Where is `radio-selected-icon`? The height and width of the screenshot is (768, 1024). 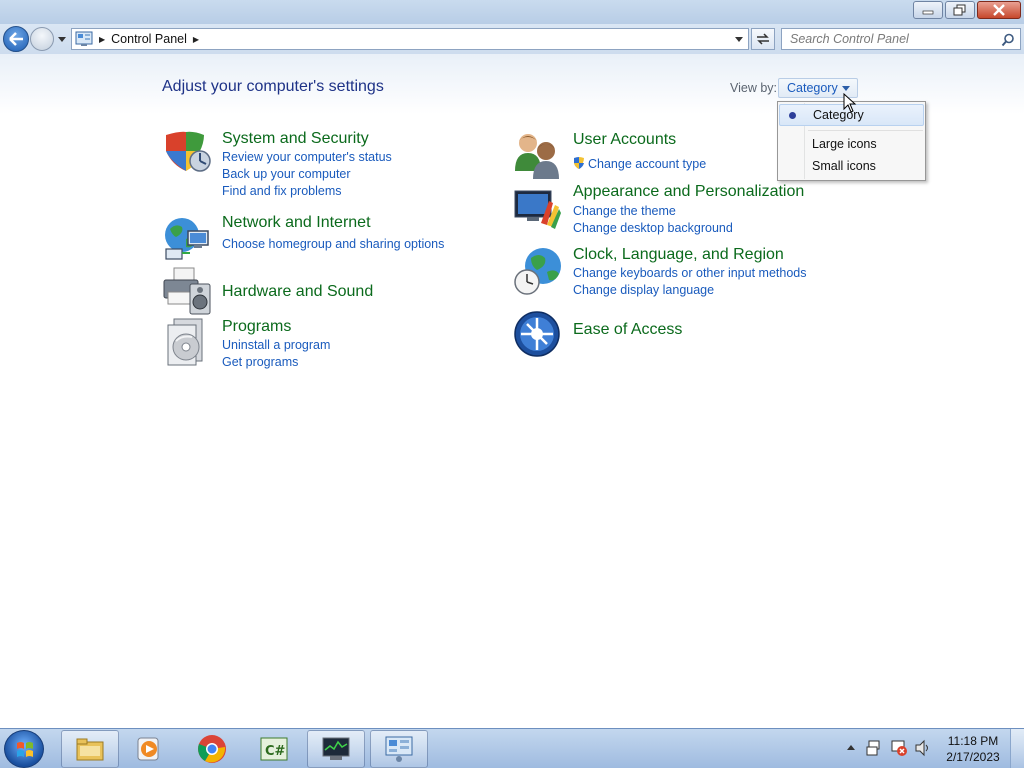
radio-selected-icon is located at coordinates (792, 115).